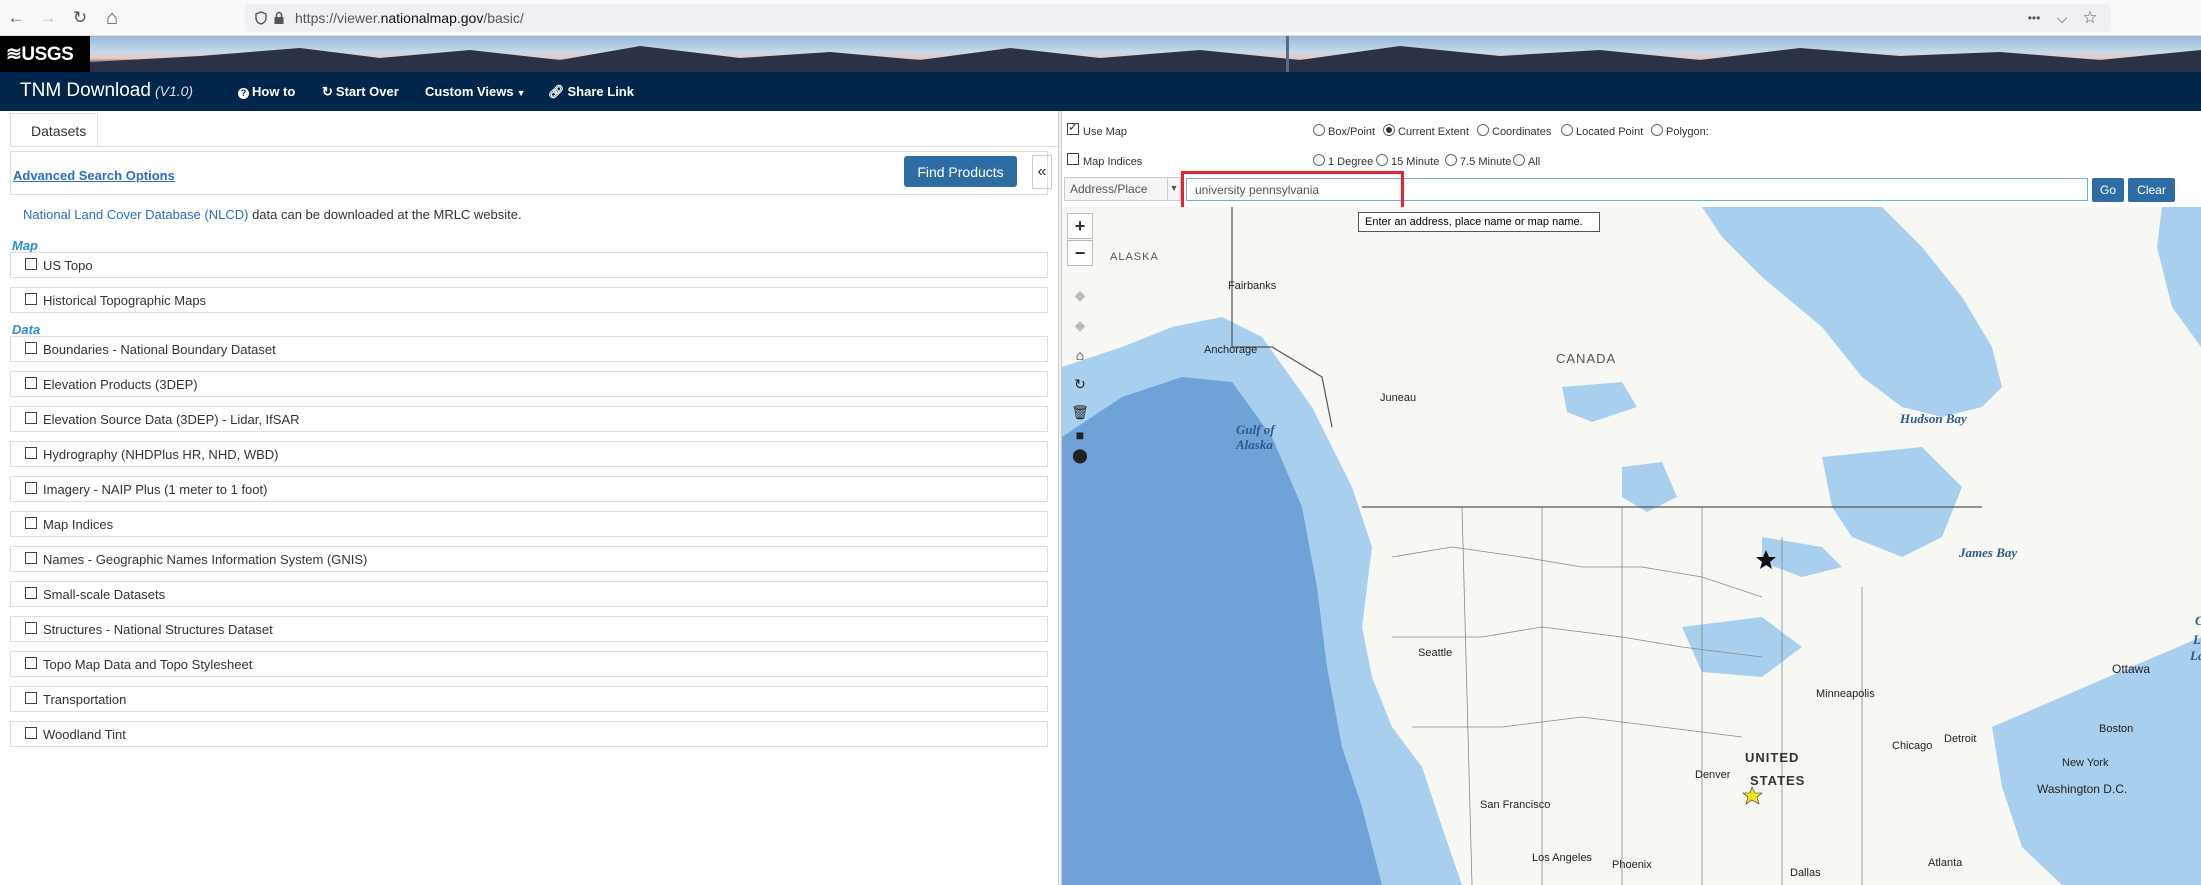  Describe the element at coordinates (266, 91) in the screenshot. I see `how-to-link: ? How to` at that location.